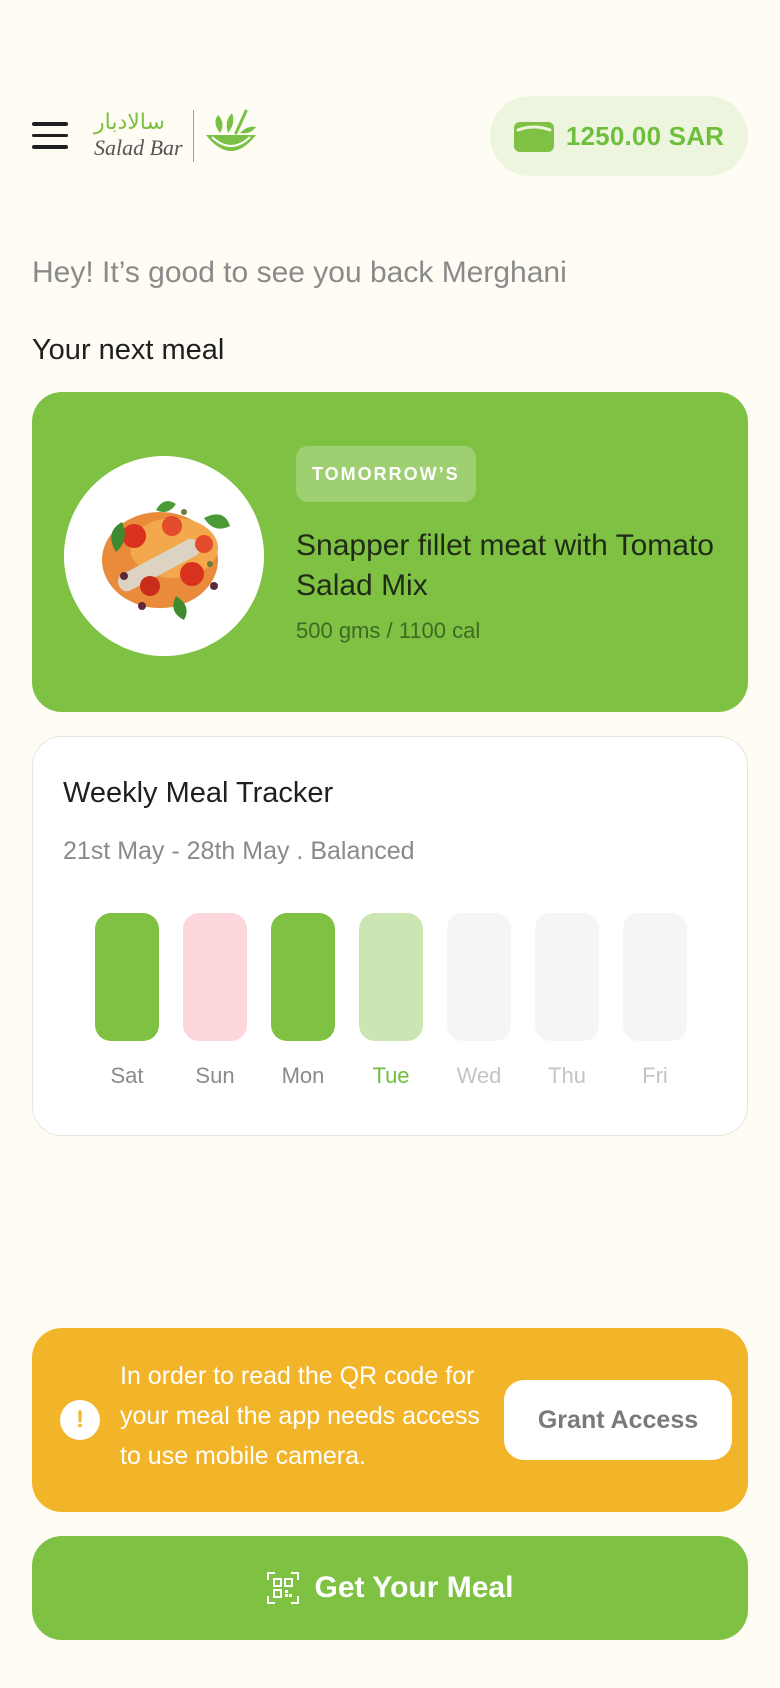 The width and height of the screenshot is (780, 1688). I want to click on qr-code-icon, so click(282, 1588).